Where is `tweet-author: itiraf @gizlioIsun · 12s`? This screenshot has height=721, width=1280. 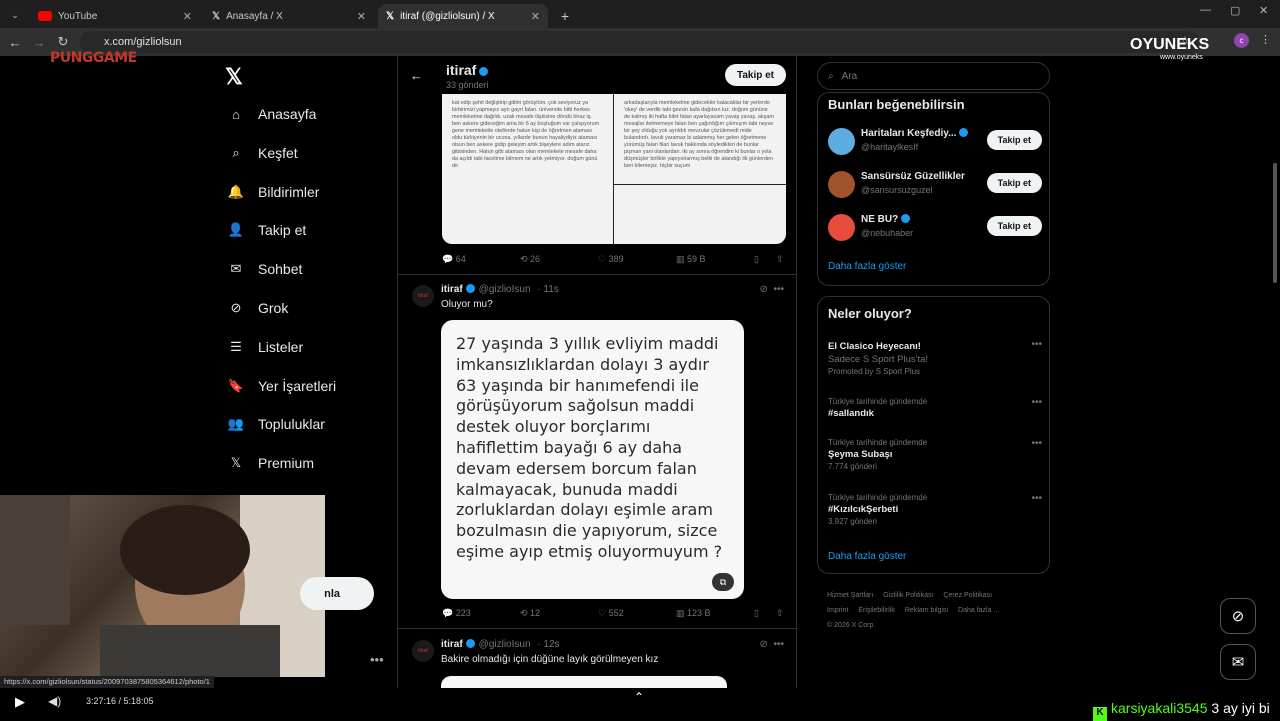 tweet-author: itiraf @gizlioIsun · 12s is located at coordinates (500, 644).